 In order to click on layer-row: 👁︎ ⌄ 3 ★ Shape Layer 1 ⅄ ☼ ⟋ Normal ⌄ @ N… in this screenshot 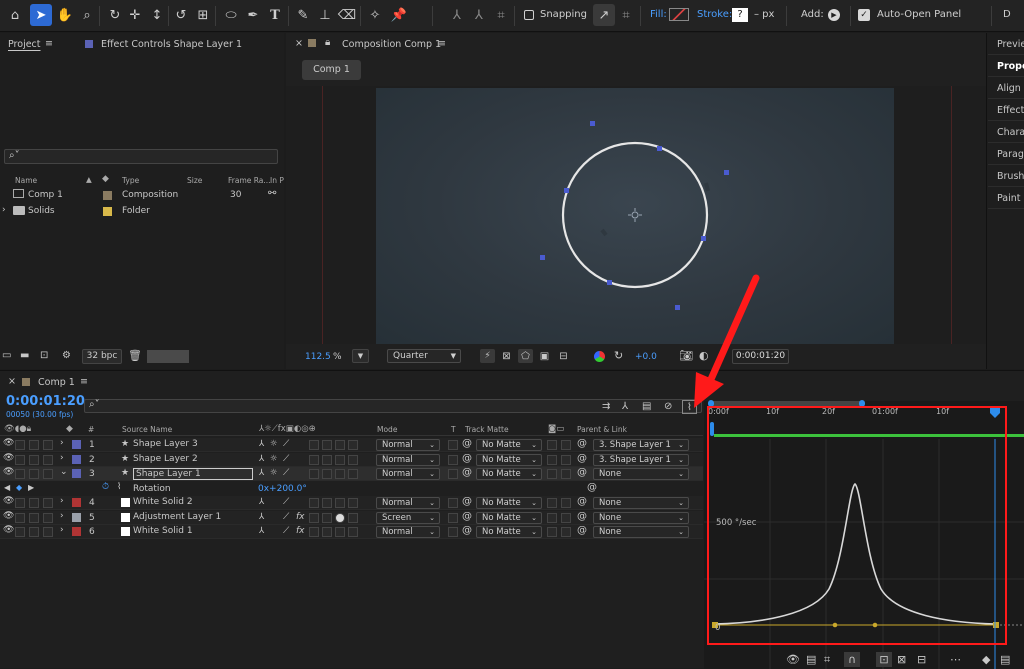, I will do `click(351, 474)`.